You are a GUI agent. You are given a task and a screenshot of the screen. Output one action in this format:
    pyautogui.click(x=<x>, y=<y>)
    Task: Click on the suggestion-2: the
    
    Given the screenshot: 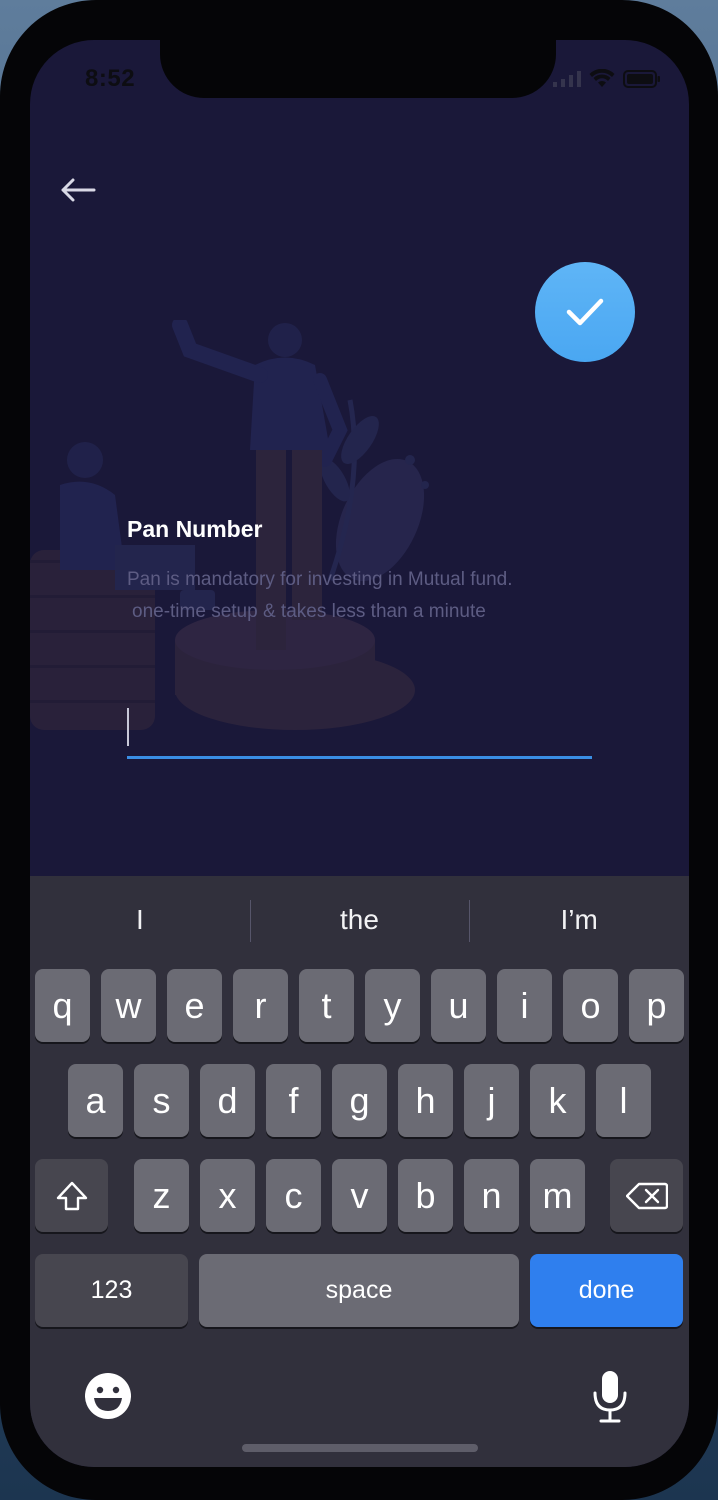 What is the action you would take?
    pyautogui.click(x=359, y=920)
    